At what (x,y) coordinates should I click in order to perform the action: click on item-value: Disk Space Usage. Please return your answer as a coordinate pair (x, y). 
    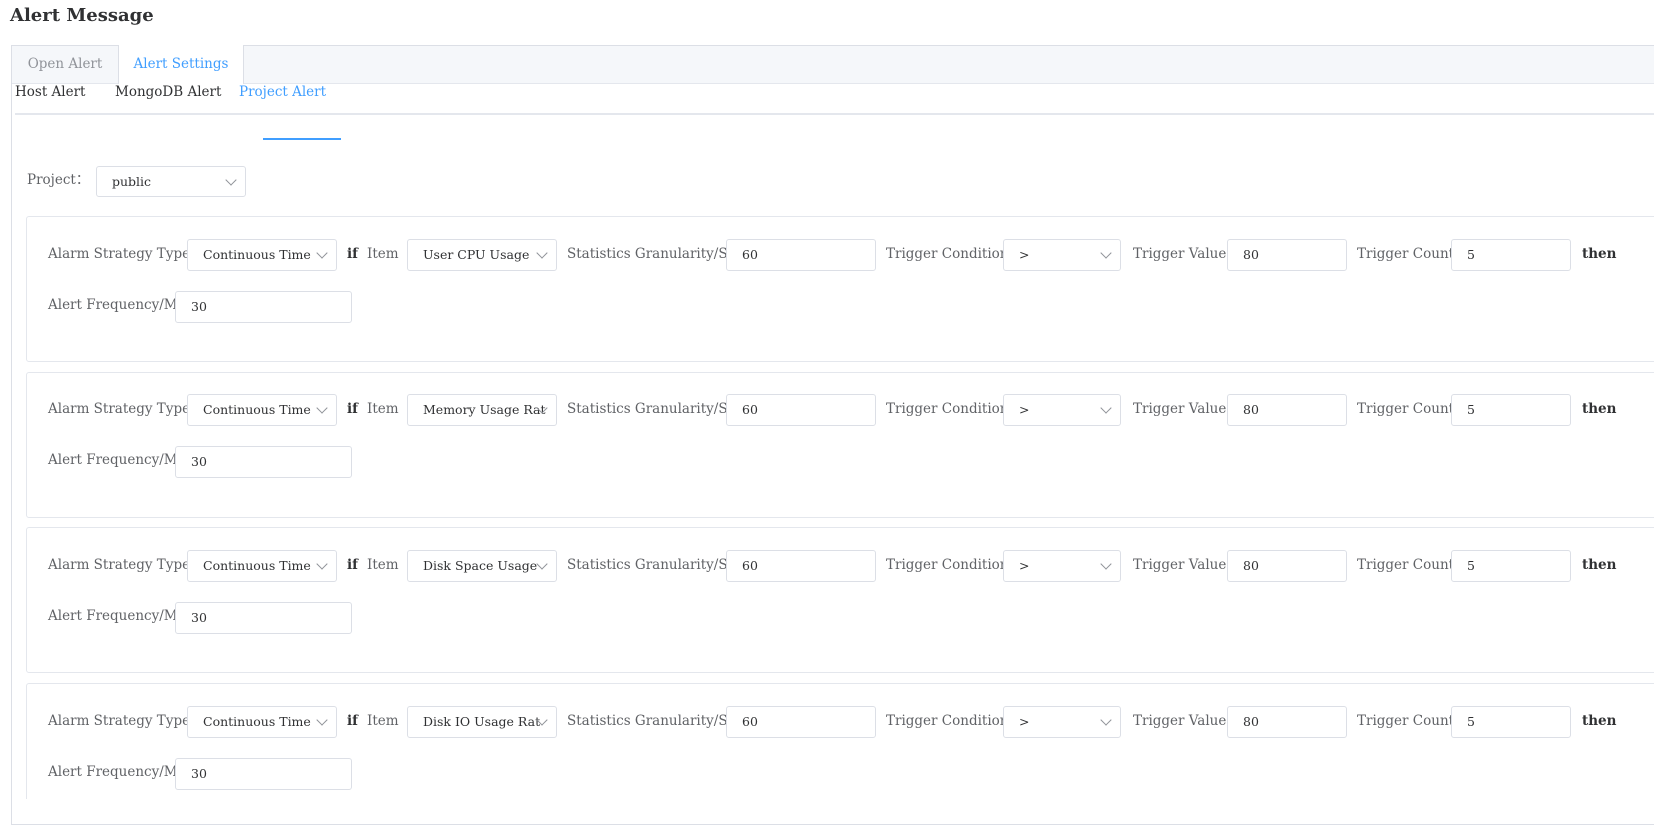
    Looking at the image, I should click on (480, 565).